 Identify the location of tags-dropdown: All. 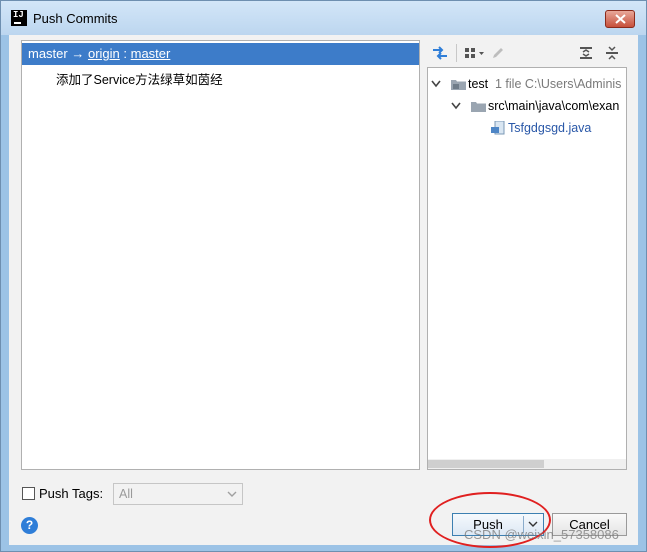
(178, 494).